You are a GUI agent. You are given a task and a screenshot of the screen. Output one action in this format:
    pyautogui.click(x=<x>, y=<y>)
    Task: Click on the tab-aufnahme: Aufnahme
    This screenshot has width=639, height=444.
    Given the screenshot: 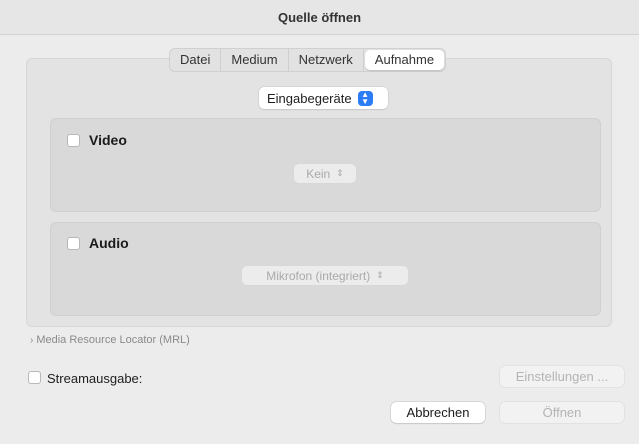 What is the action you would take?
    pyautogui.click(x=404, y=60)
    